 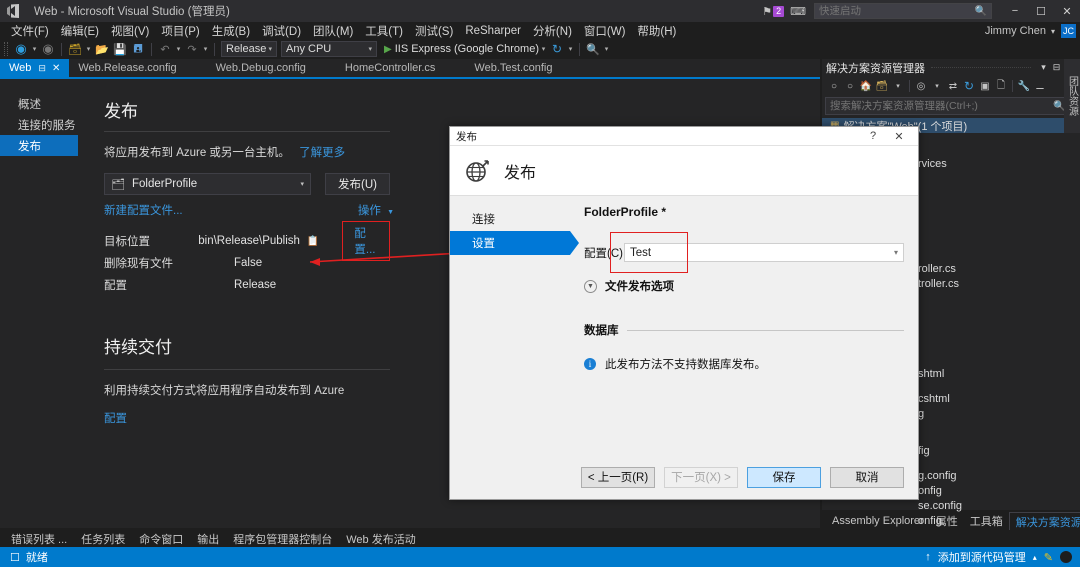 I want to click on menu-item-resharper: ReSharper, so click(x=493, y=31).